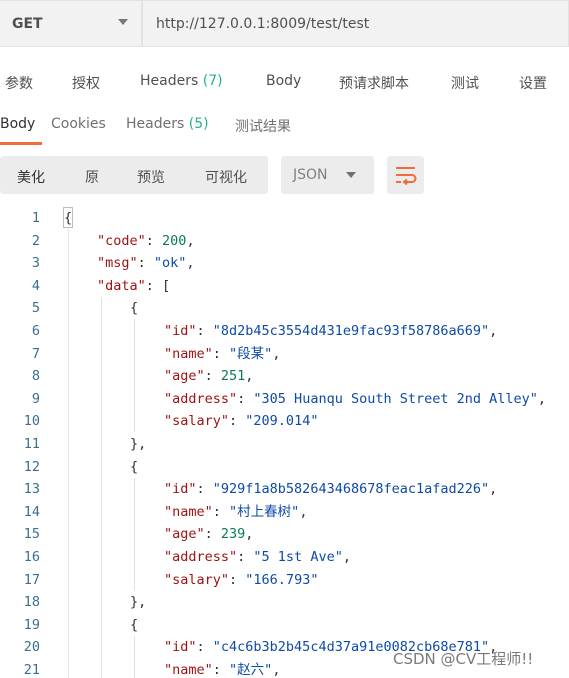 This screenshot has height=678, width=569. I want to click on wrap-lines-button, so click(405, 175).